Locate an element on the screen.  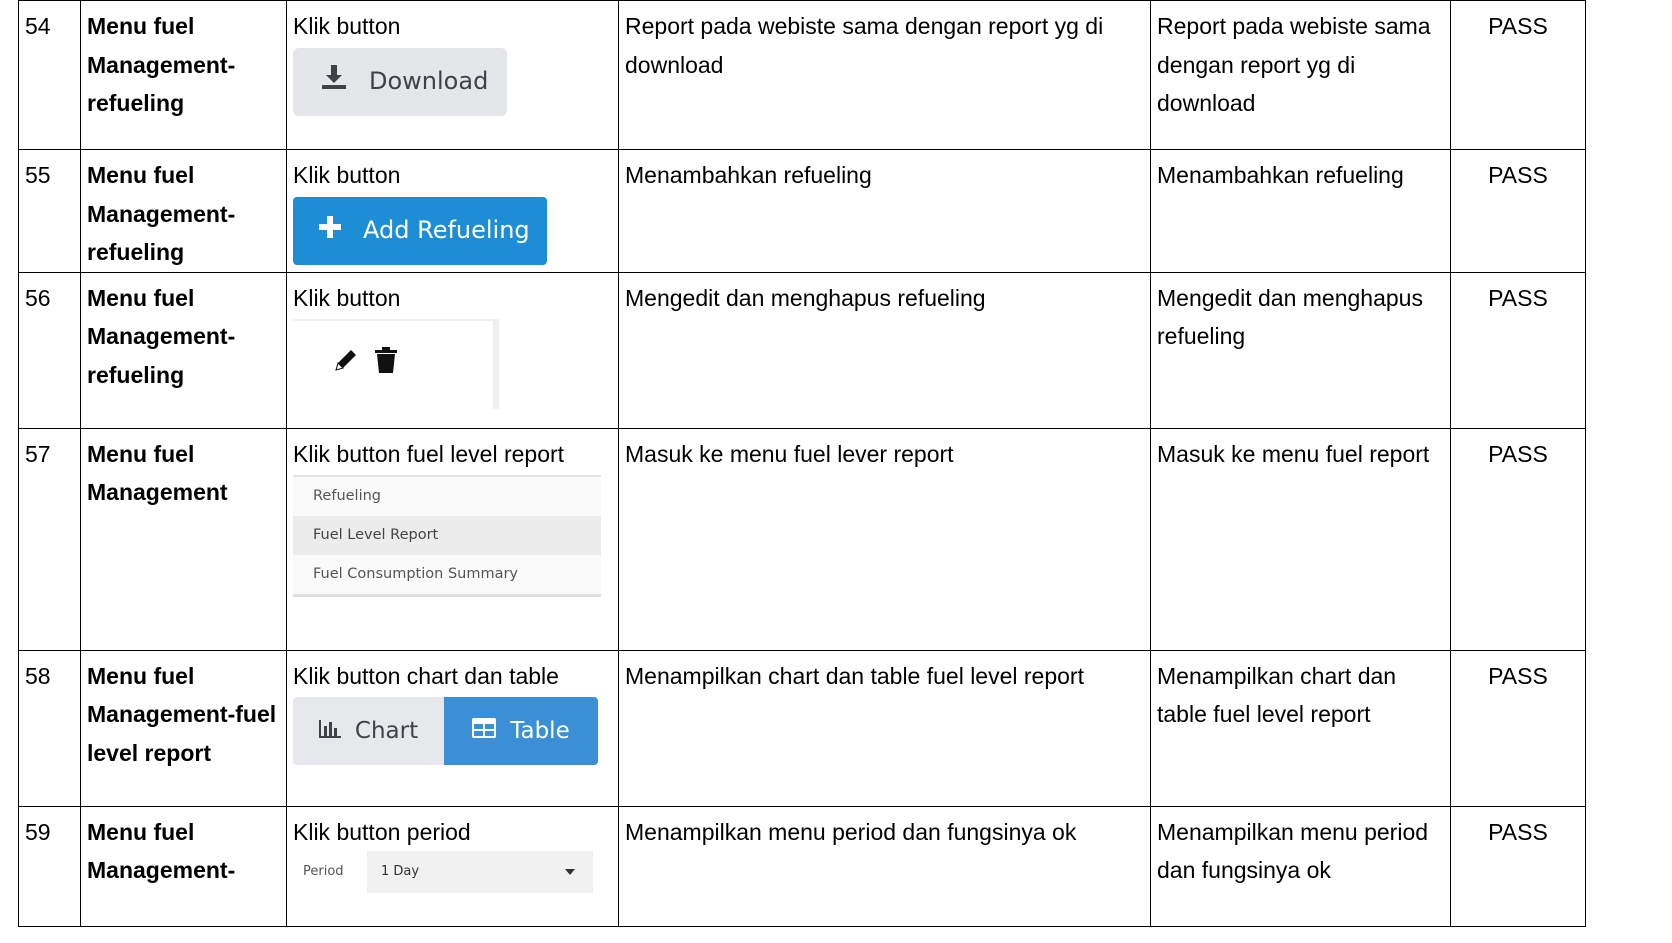
module-cell: Menu fuel Management- is located at coordinates (183, 866).